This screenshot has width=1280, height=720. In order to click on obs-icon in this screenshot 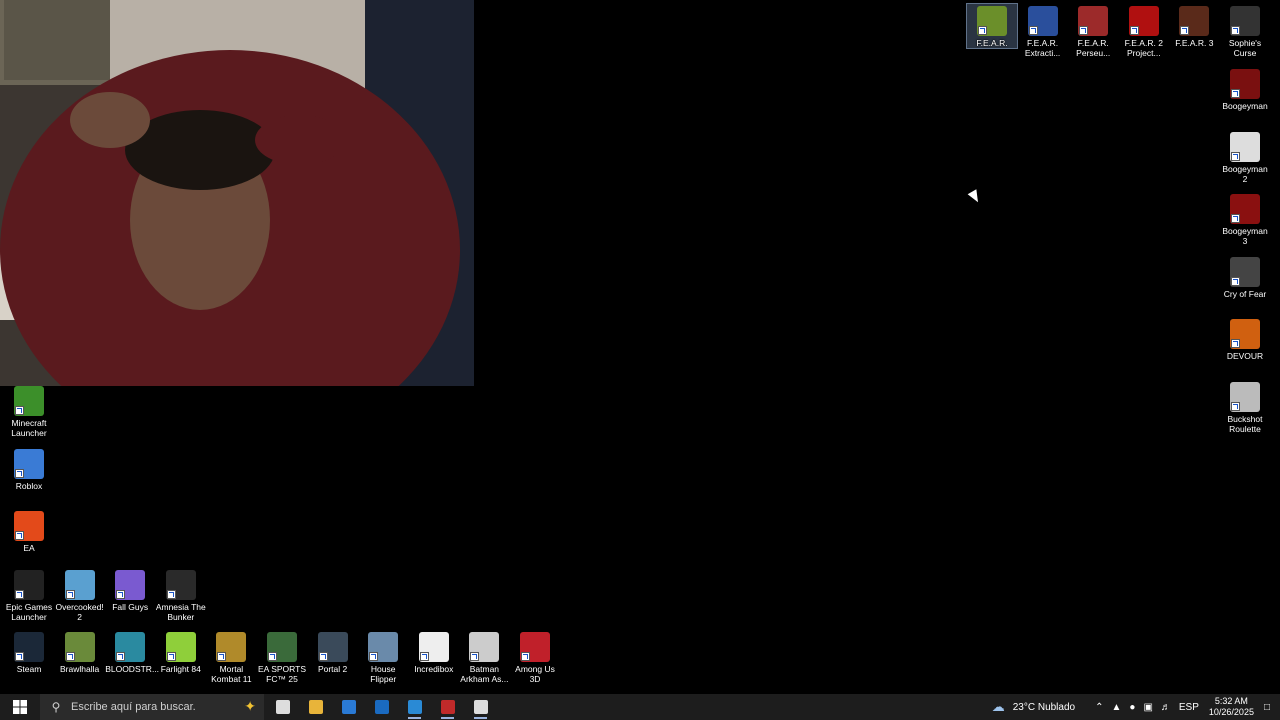, I will do `click(480, 707)`.